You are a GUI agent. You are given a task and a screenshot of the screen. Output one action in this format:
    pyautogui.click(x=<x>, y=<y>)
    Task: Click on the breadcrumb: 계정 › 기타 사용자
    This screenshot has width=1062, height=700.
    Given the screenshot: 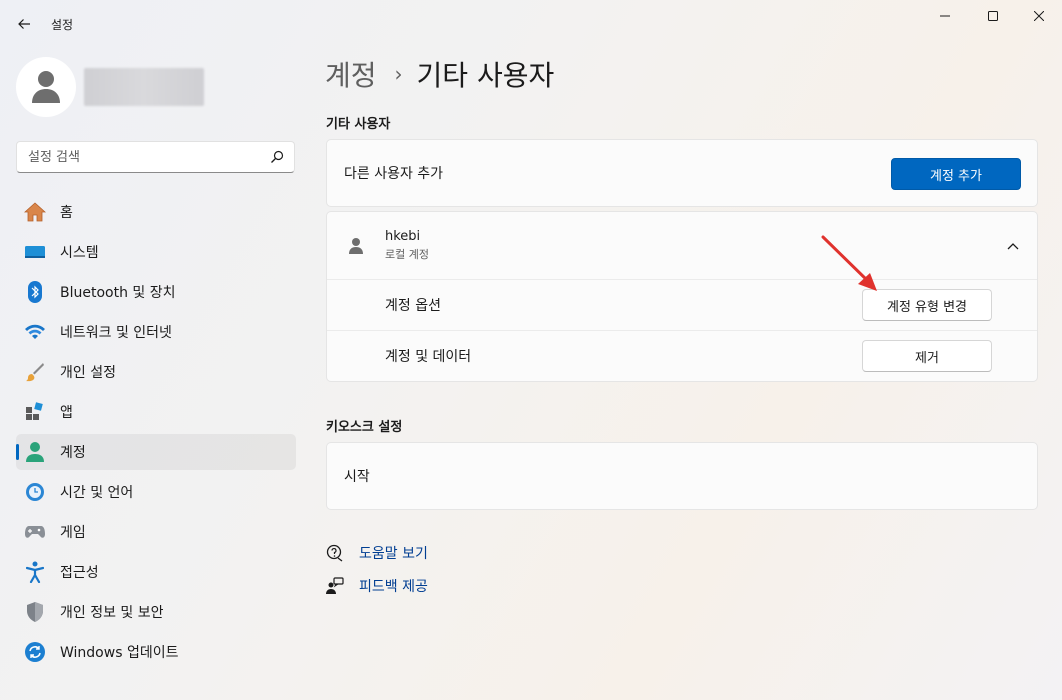 What is the action you would take?
    pyautogui.click(x=439, y=74)
    